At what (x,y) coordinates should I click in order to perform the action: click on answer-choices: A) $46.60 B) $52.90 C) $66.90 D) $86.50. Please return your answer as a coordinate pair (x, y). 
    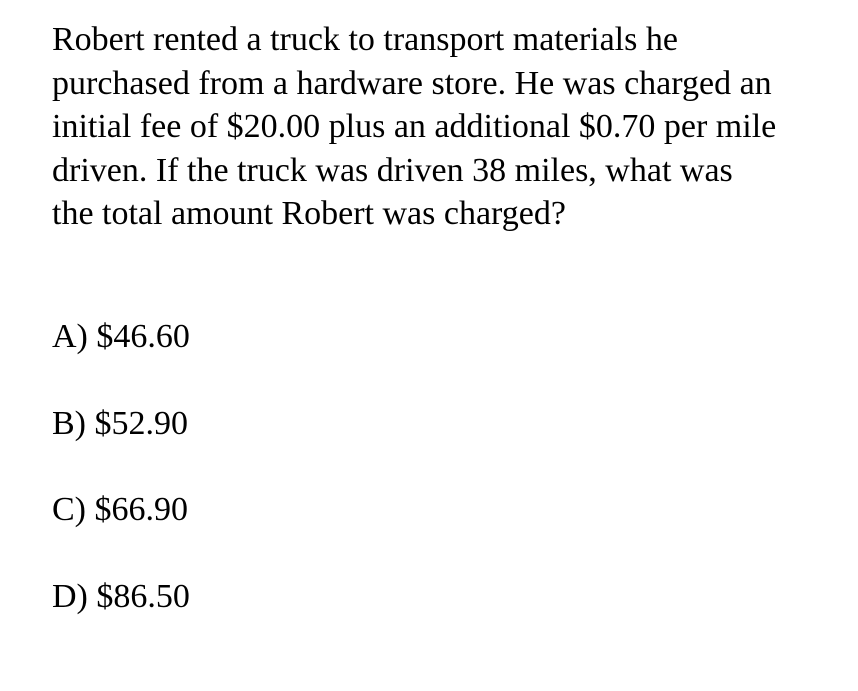
    Looking at the image, I should click on (121, 490).